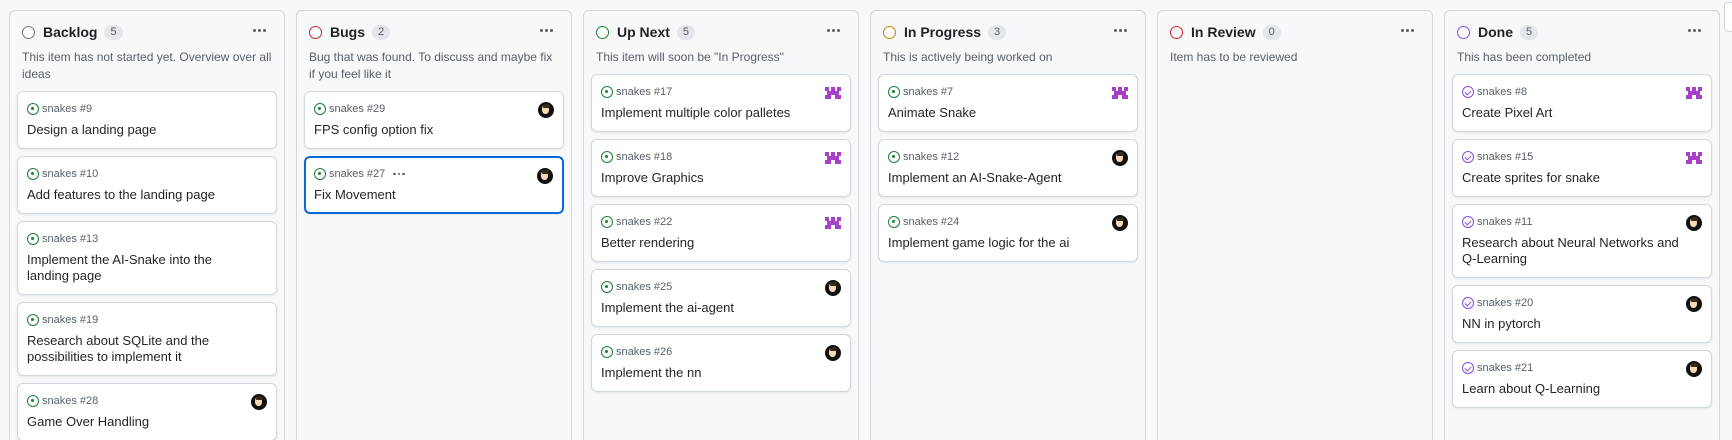 The height and width of the screenshot is (440, 1732). I want to click on issue-reference: snakes #10, so click(70, 174).